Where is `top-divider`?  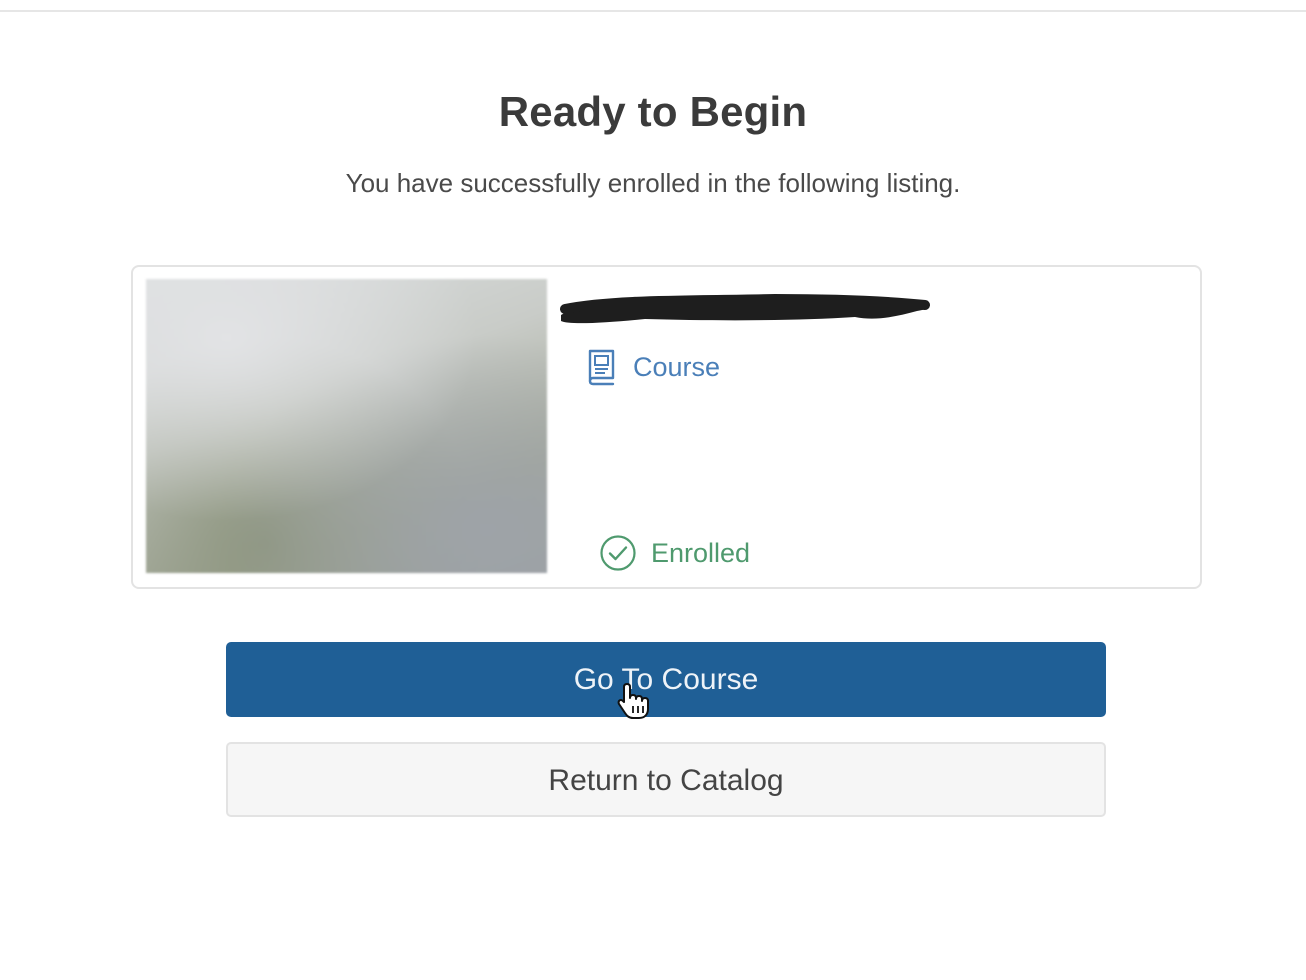
top-divider is located at coordinates (653, 6).